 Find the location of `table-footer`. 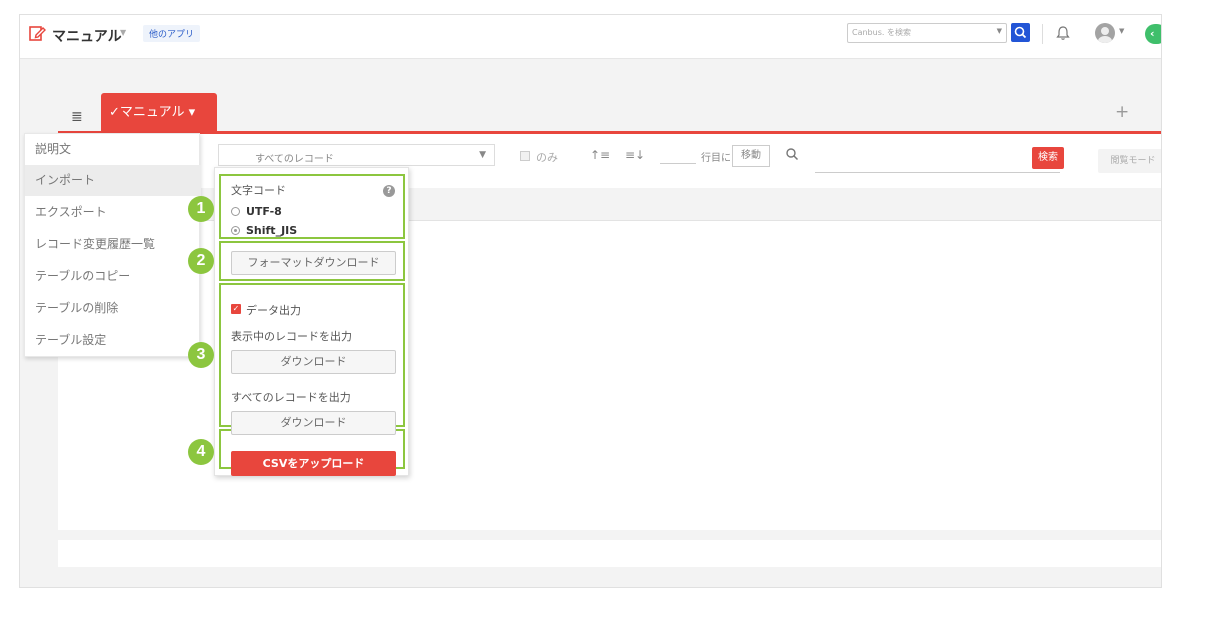

table-footer is located at coordinates (609, 553).